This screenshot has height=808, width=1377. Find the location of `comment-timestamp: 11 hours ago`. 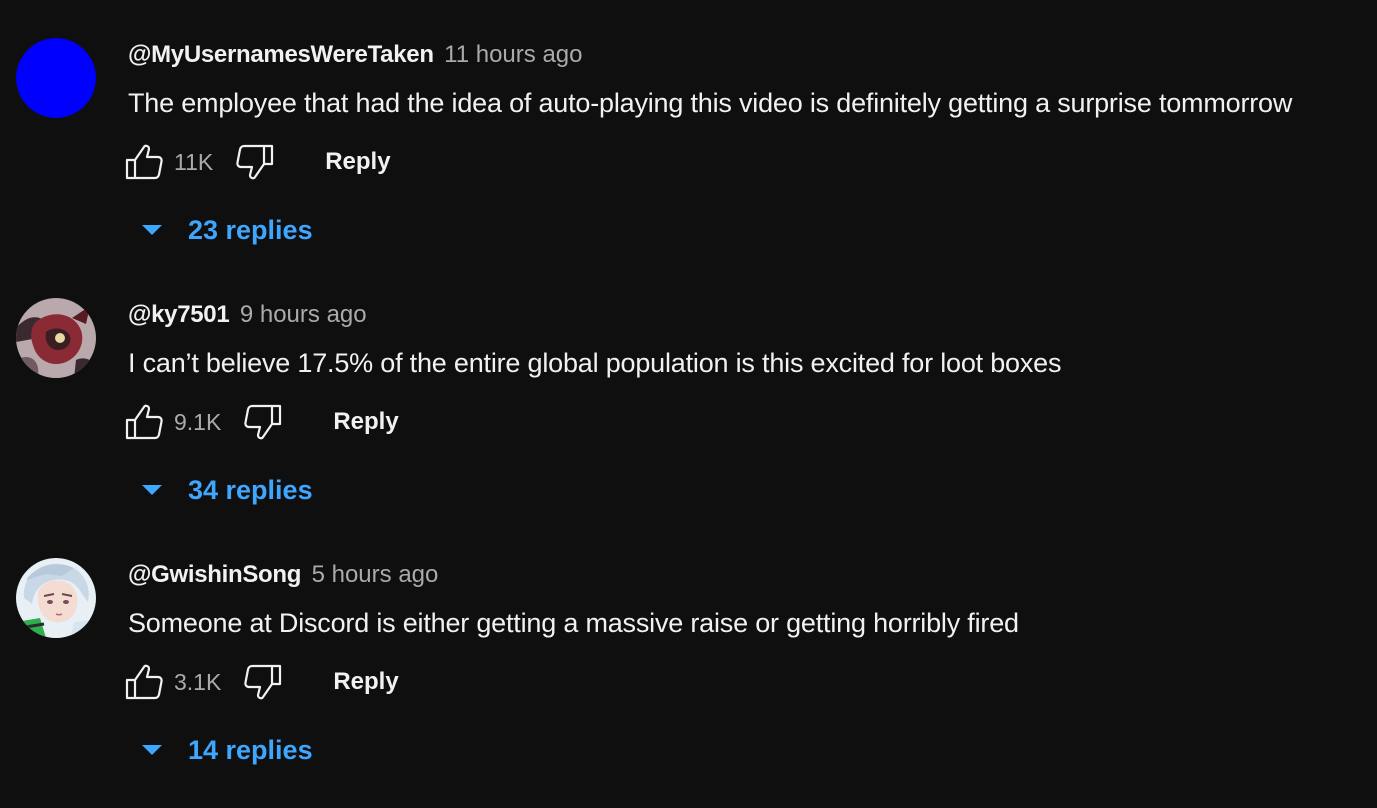

comment-timestamp: 11 hours ago is located at coordinates (513, 54).